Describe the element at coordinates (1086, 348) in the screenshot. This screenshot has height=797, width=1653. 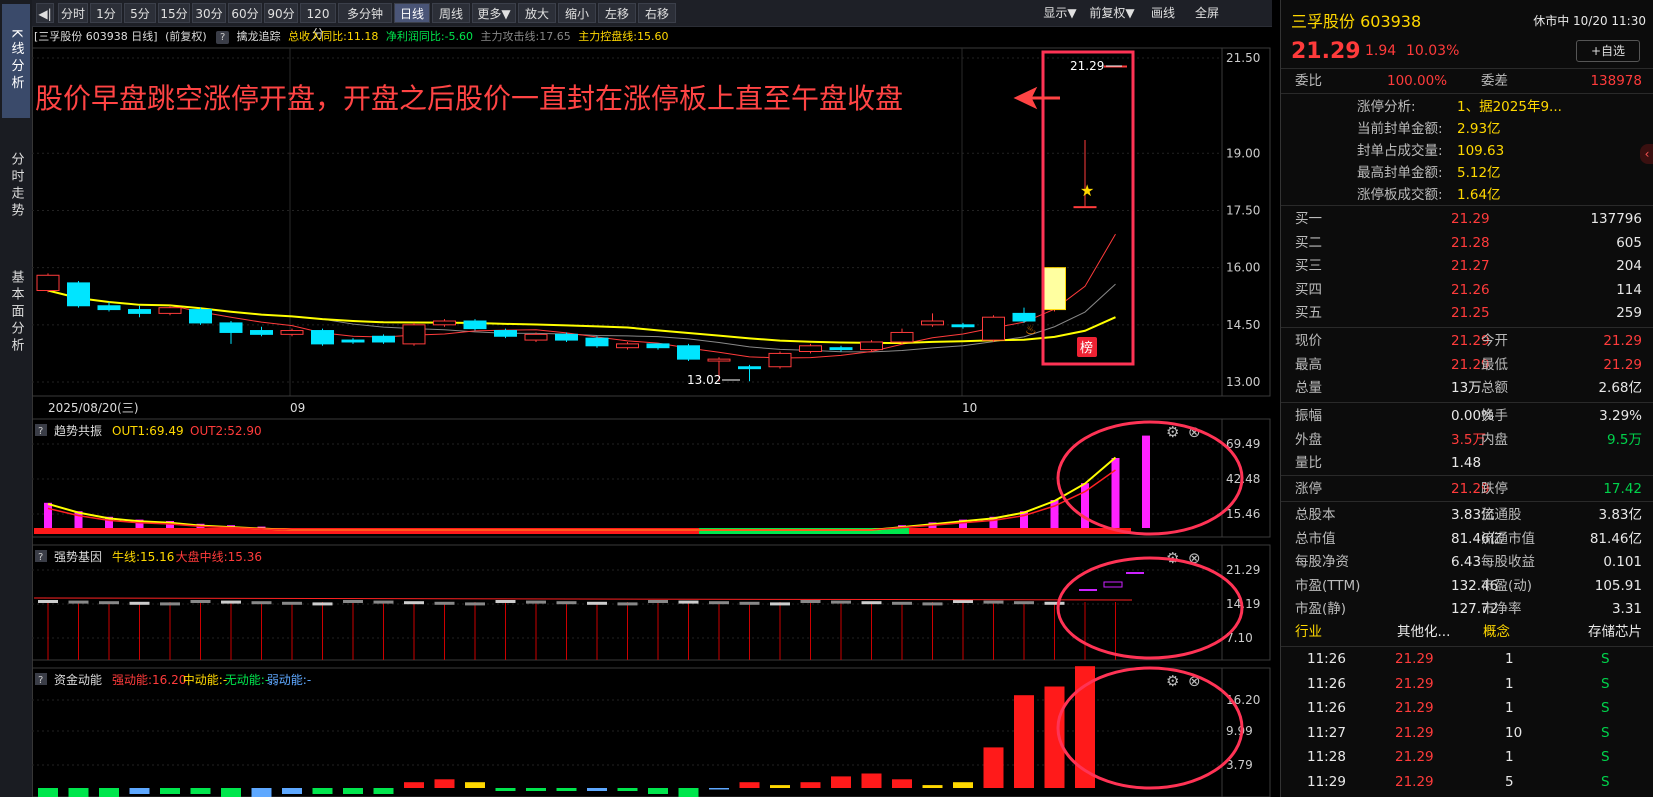
I see `rank-badge-label: 榜` at that location.